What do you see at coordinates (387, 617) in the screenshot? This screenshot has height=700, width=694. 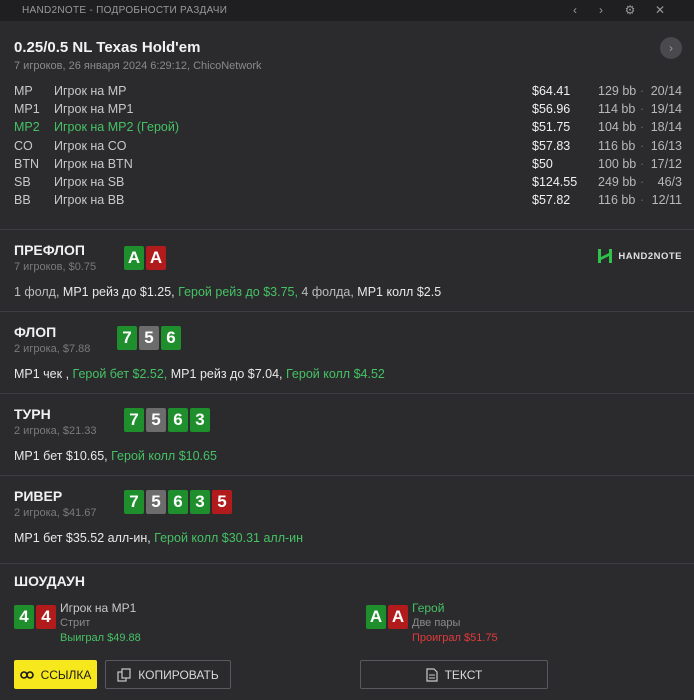 I see `hero-showdown-cards: AA` at bounding box center [387, 617].